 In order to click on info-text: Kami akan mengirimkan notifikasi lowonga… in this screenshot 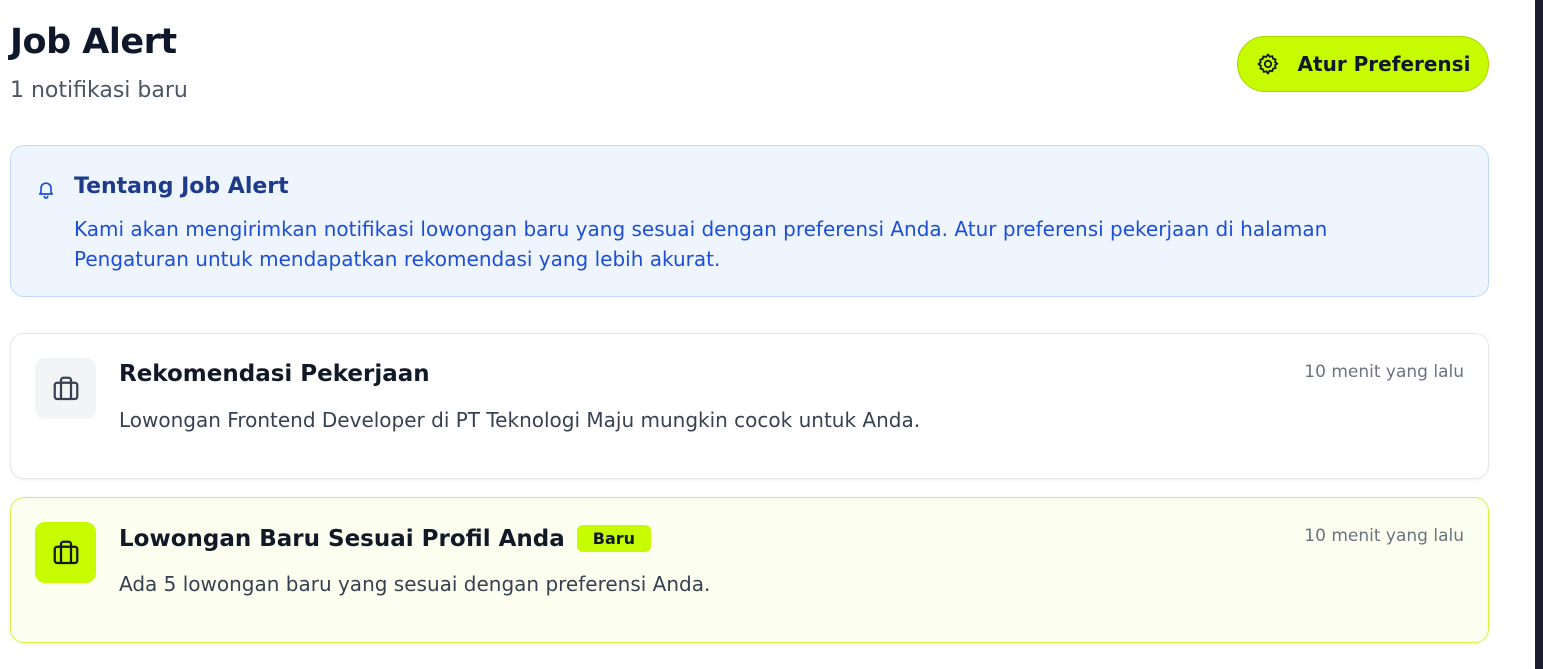, I will do `click(701, 244)`.